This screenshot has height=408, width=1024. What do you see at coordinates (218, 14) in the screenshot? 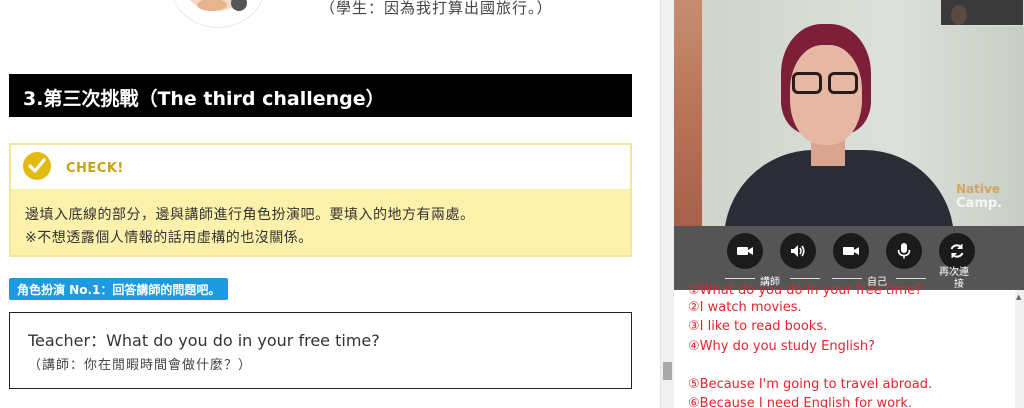
I see `avatar` at bounding box center [218, 14].